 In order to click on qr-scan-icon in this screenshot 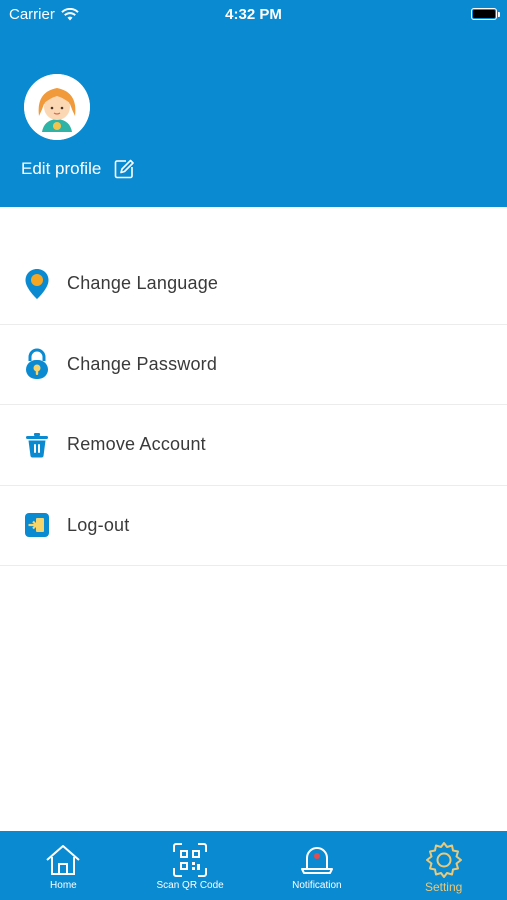, I will do `click(190, 860)`.